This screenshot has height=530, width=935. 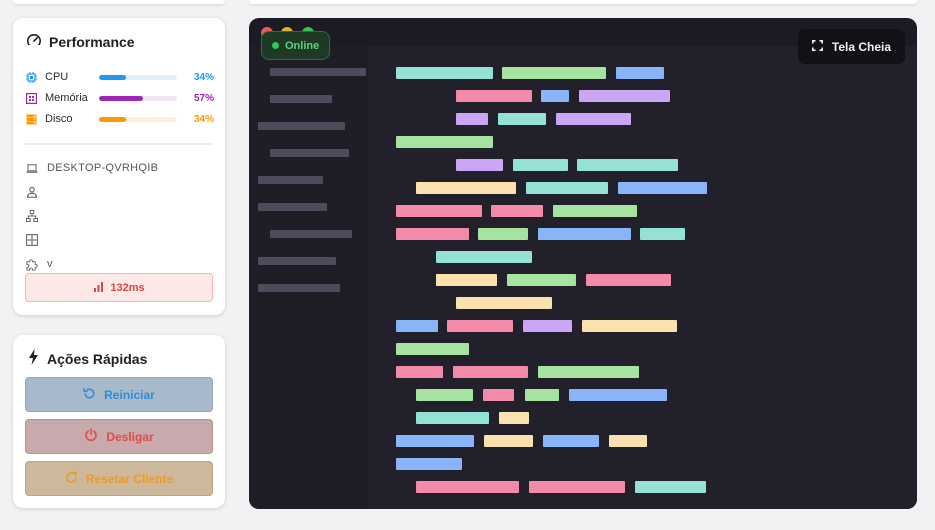 I want to click on fullscreen-icon, so click(x=817, y=46).